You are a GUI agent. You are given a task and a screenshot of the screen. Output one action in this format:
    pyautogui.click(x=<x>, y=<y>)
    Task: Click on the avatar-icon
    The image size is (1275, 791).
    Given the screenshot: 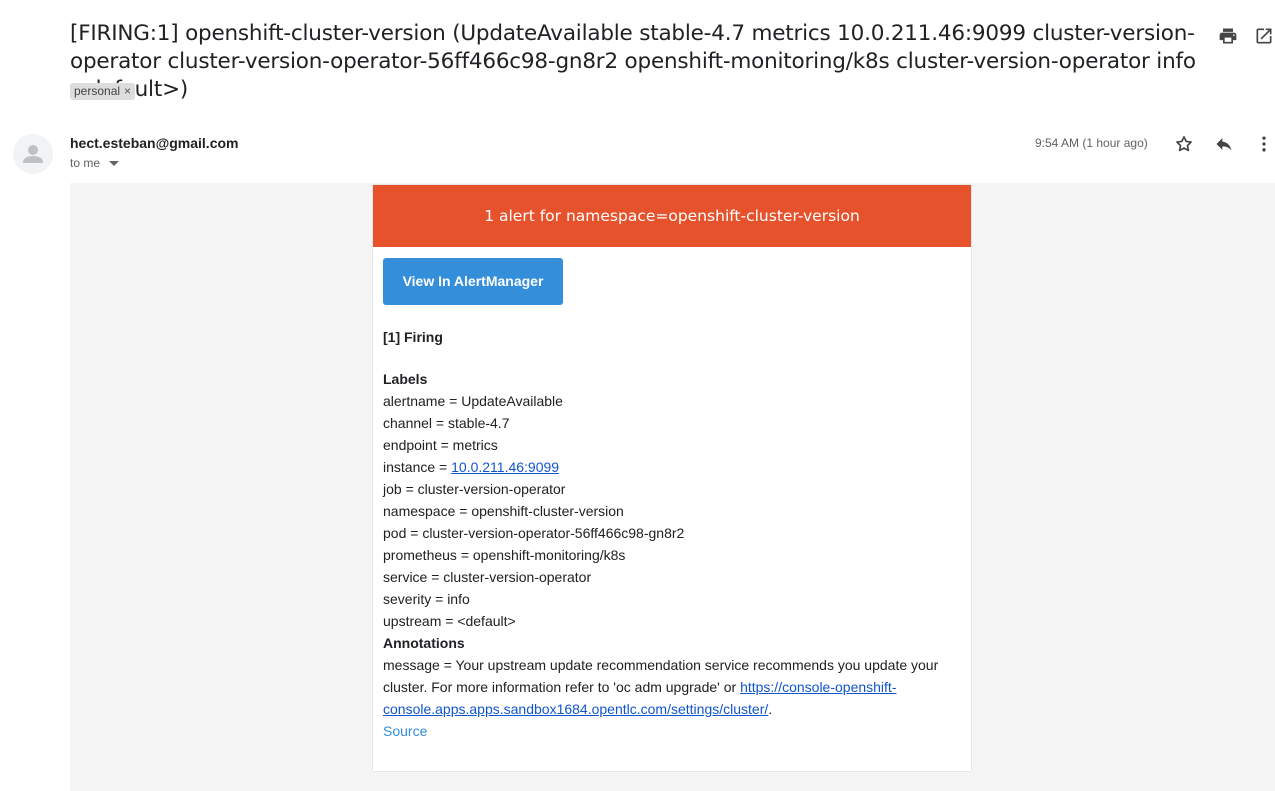 What is the action you would take?
    pyautogui.click(x=33, y=154)
    